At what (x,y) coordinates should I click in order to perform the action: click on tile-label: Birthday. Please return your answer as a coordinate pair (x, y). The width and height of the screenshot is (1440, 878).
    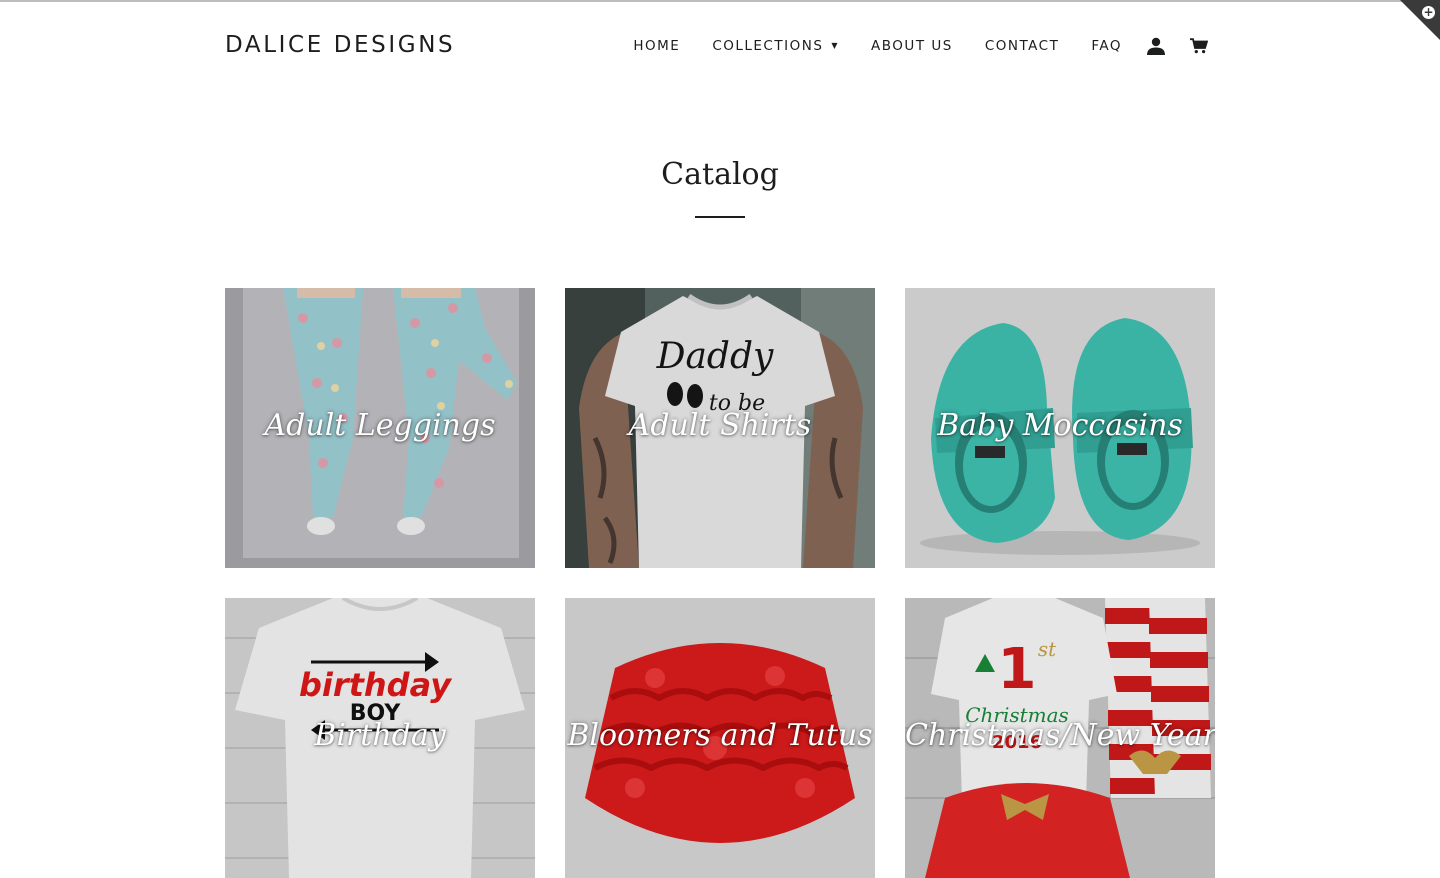
    Looking at the image, I should click on (380, 735).